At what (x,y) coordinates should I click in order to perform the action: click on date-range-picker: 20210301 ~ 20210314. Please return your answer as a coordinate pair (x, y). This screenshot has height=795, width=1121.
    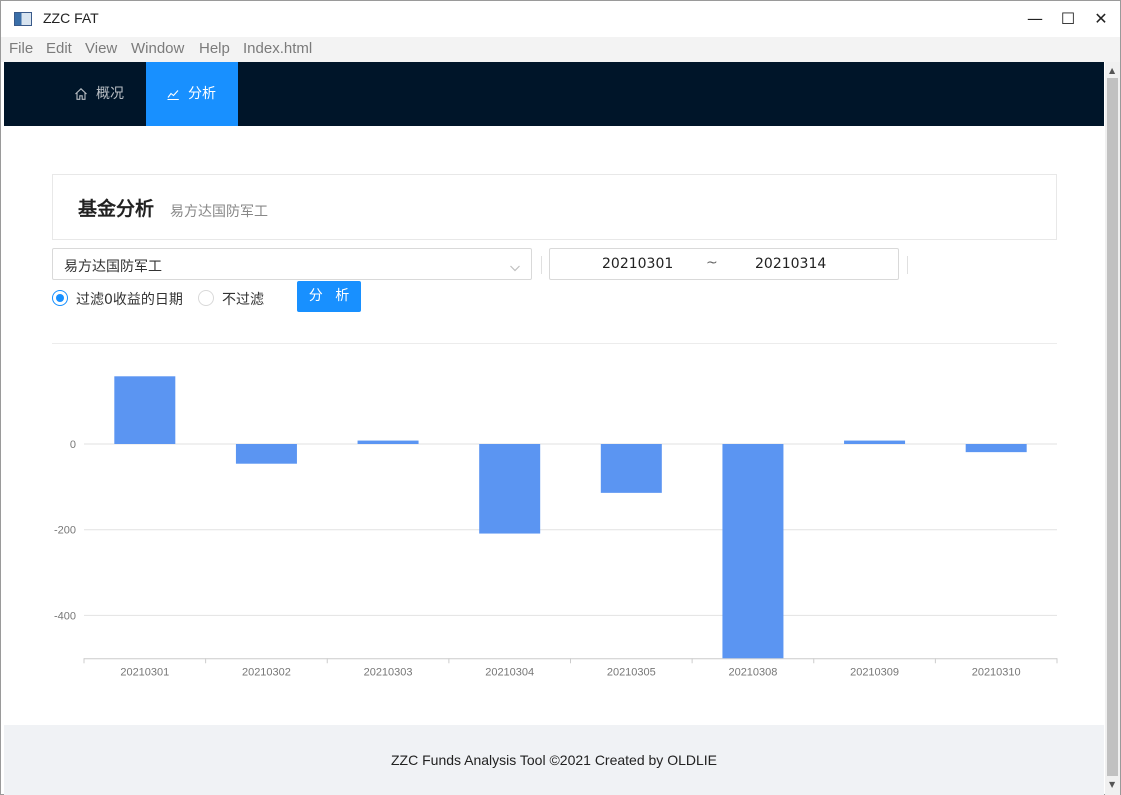
    Looking at the image, I should click on (724, 264).